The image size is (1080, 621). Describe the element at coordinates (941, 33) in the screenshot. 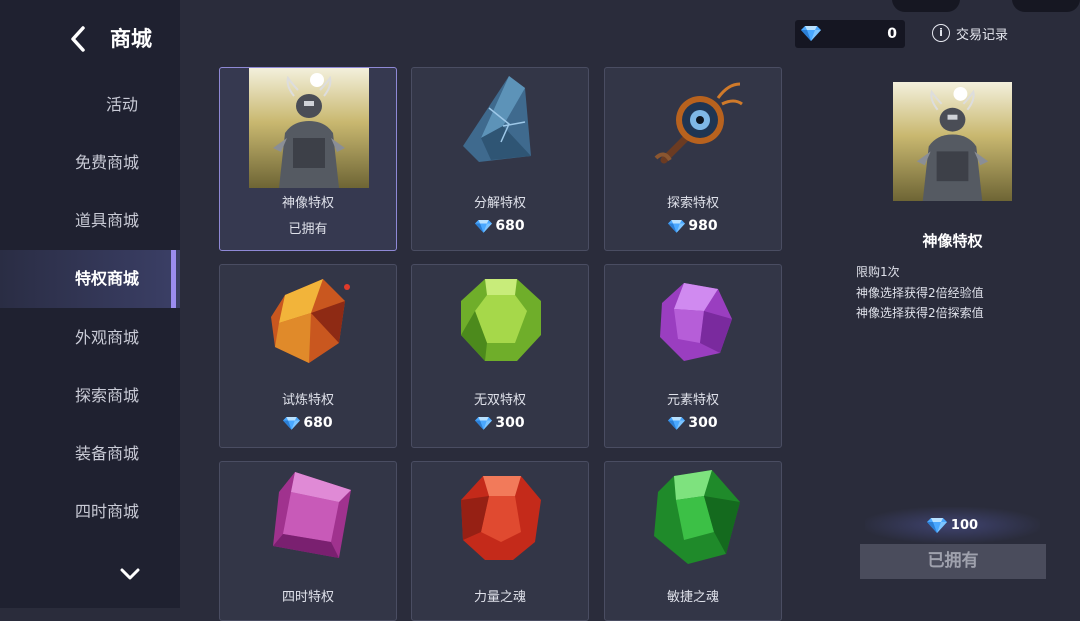

I see `info-icon: i` at that location.